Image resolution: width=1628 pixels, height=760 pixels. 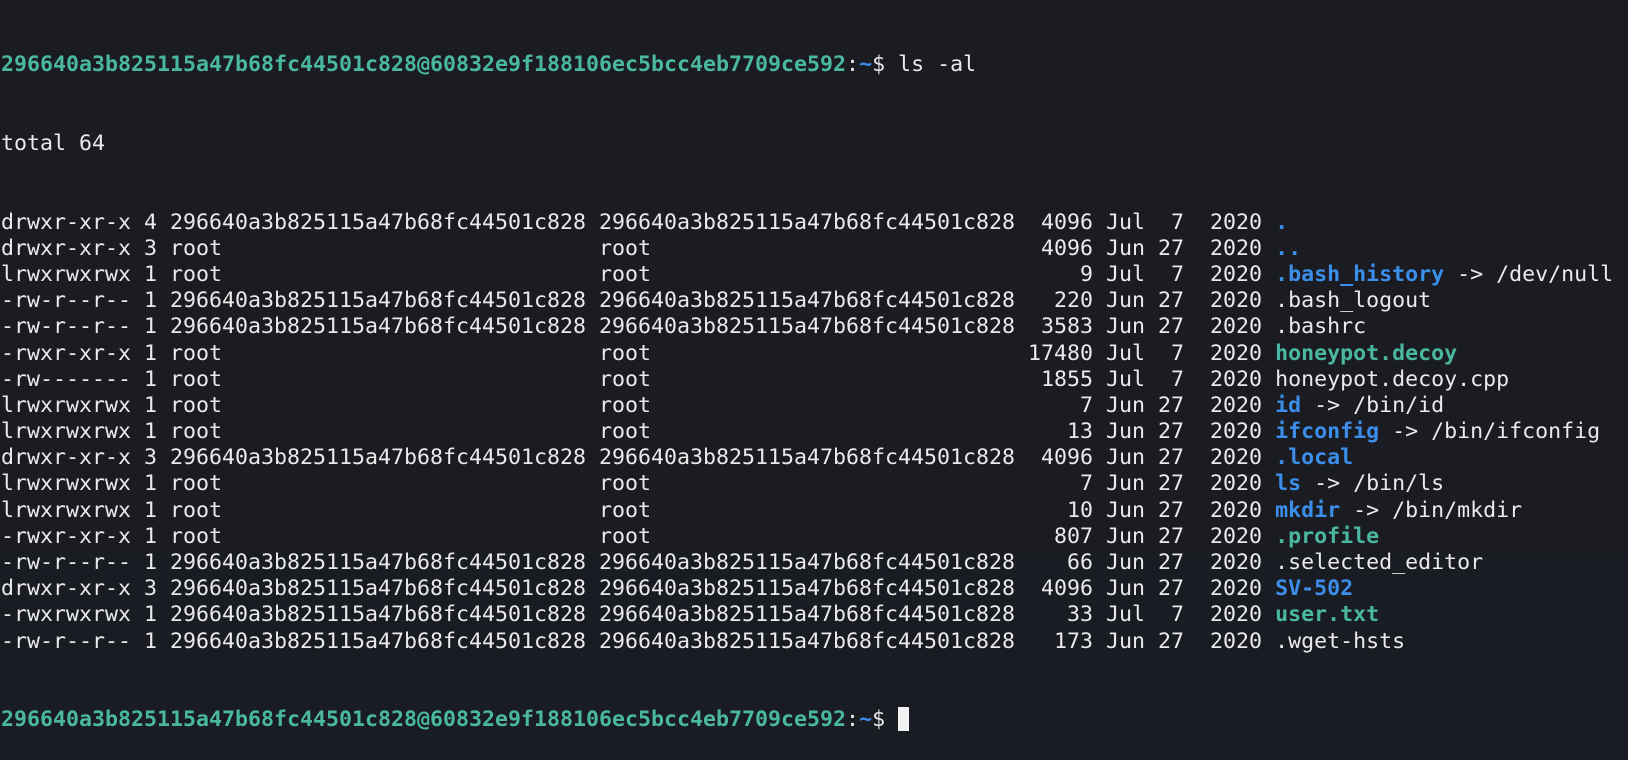 What do you see at coordinates (1321, 327) in the screenshot?
I see `entry-name: .bashrc` at bounding box center [1321, 327].